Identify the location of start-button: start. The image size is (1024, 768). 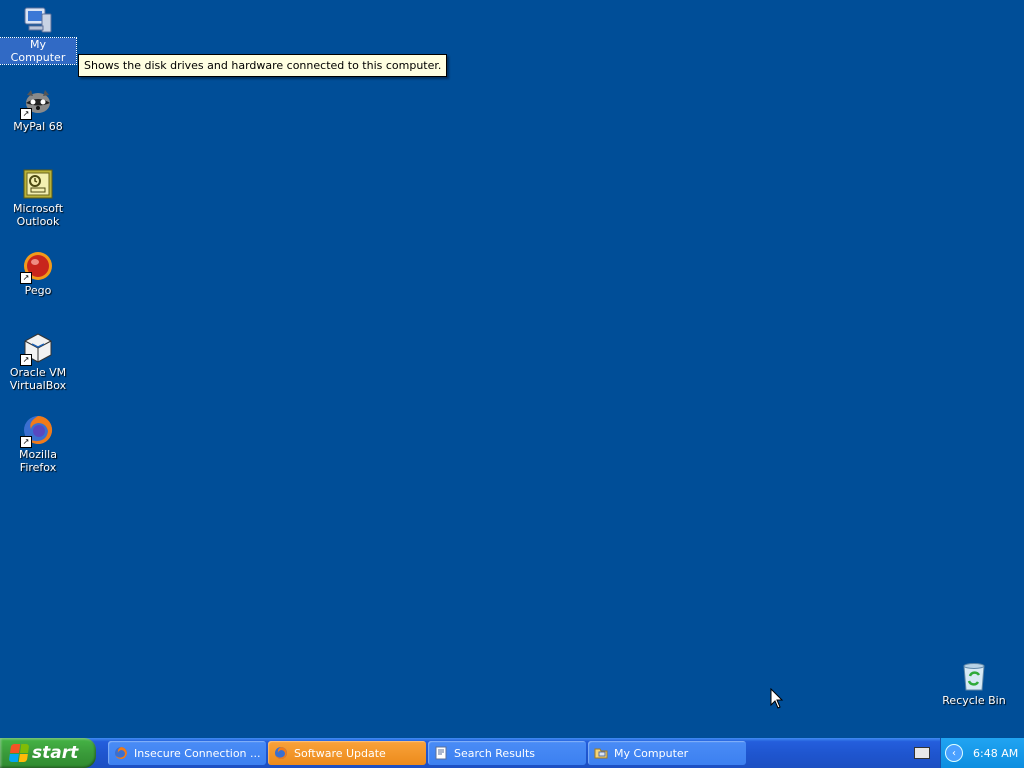
(48, 753).